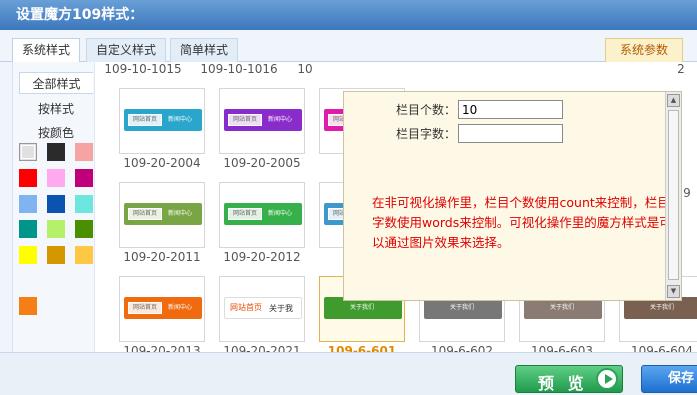  I want to click on style-label: 109-6-603, so click(562, 348).